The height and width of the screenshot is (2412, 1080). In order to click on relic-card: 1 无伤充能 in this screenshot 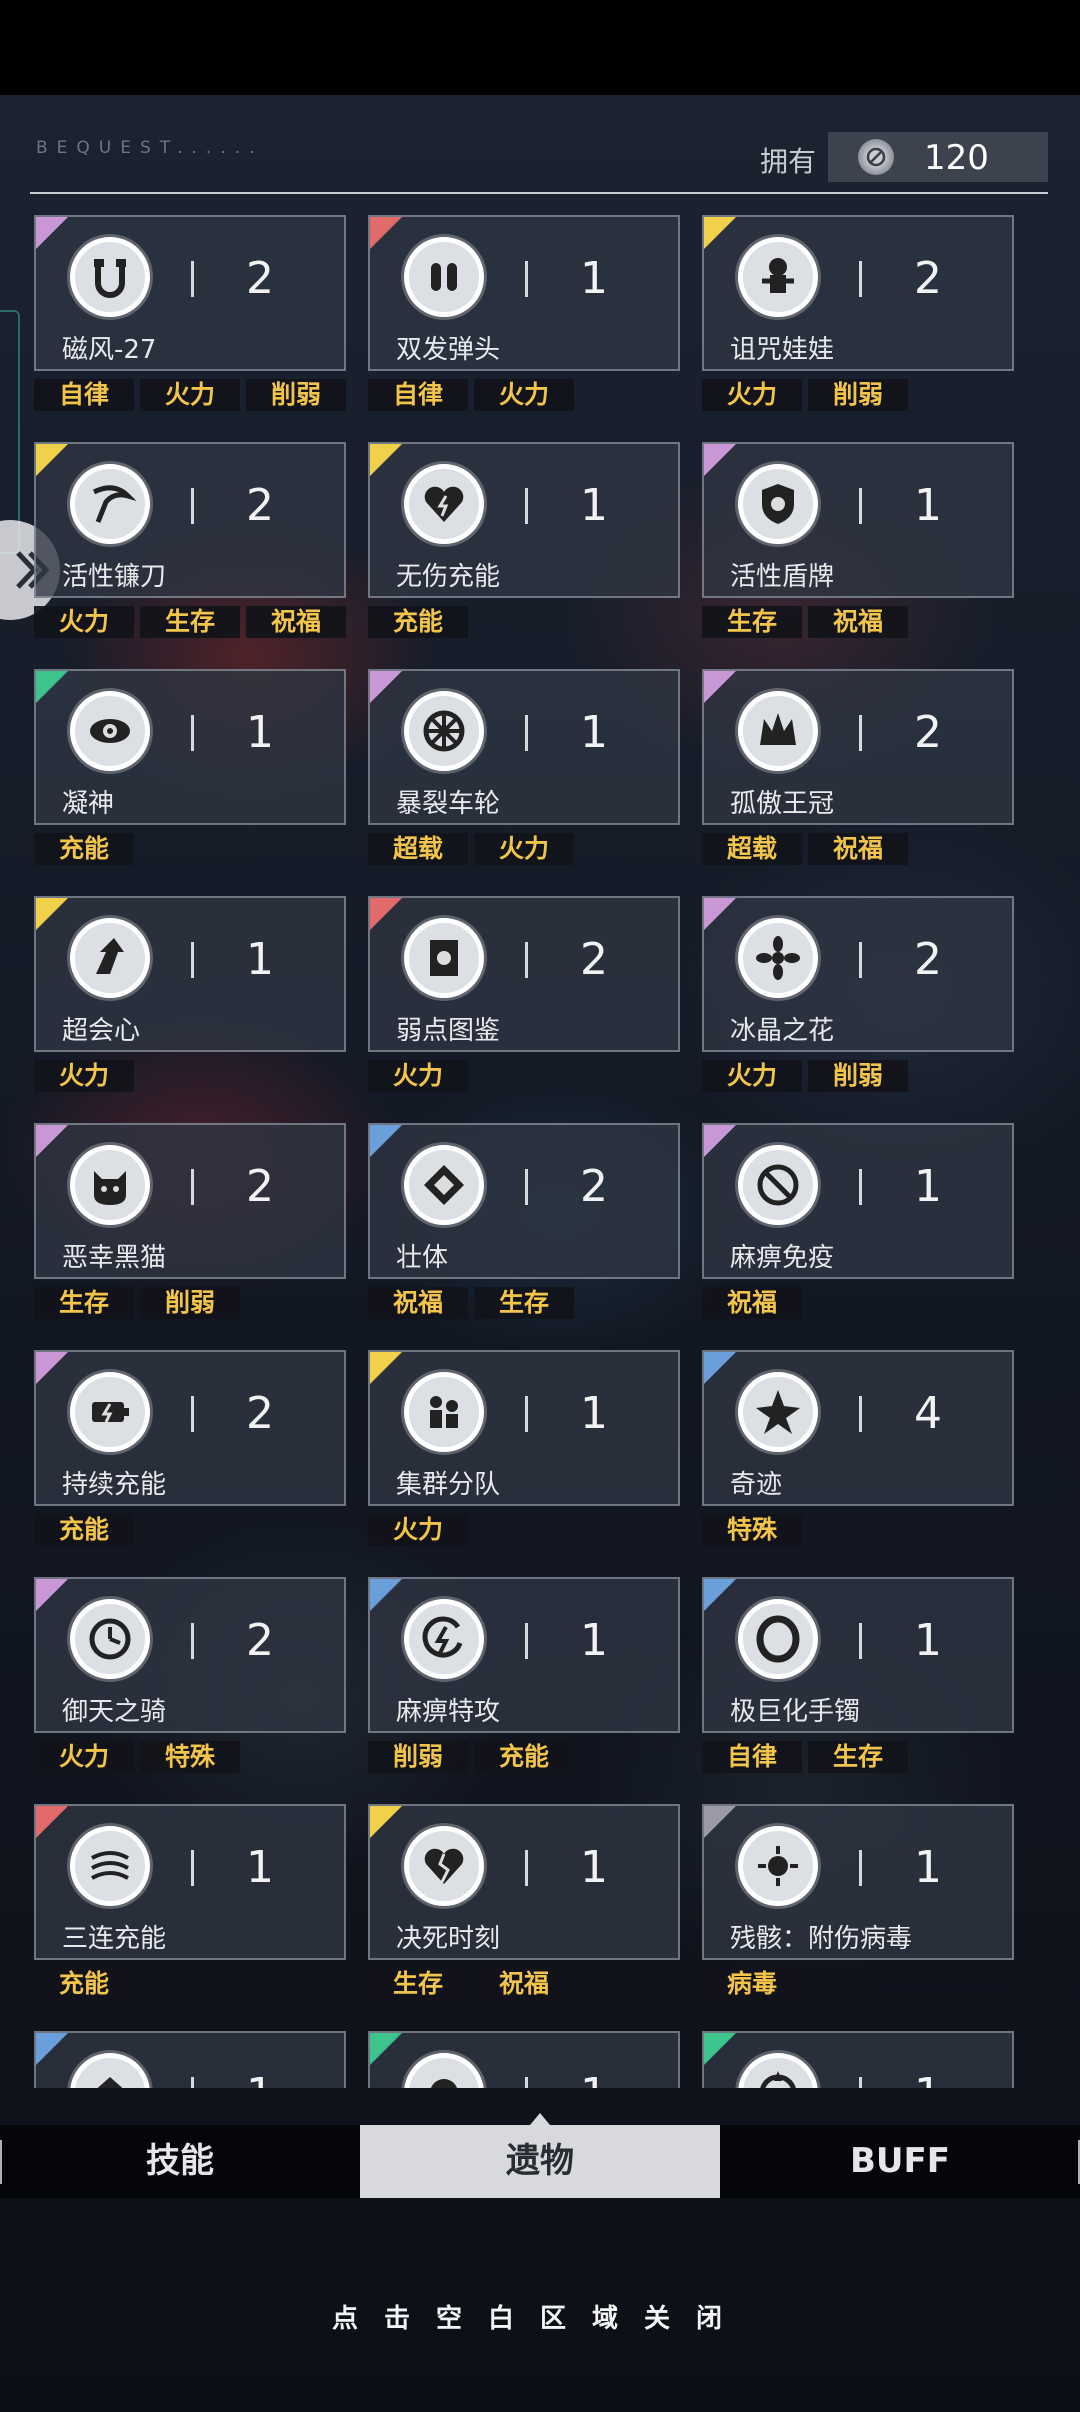, I will do `click(524, 520)`.